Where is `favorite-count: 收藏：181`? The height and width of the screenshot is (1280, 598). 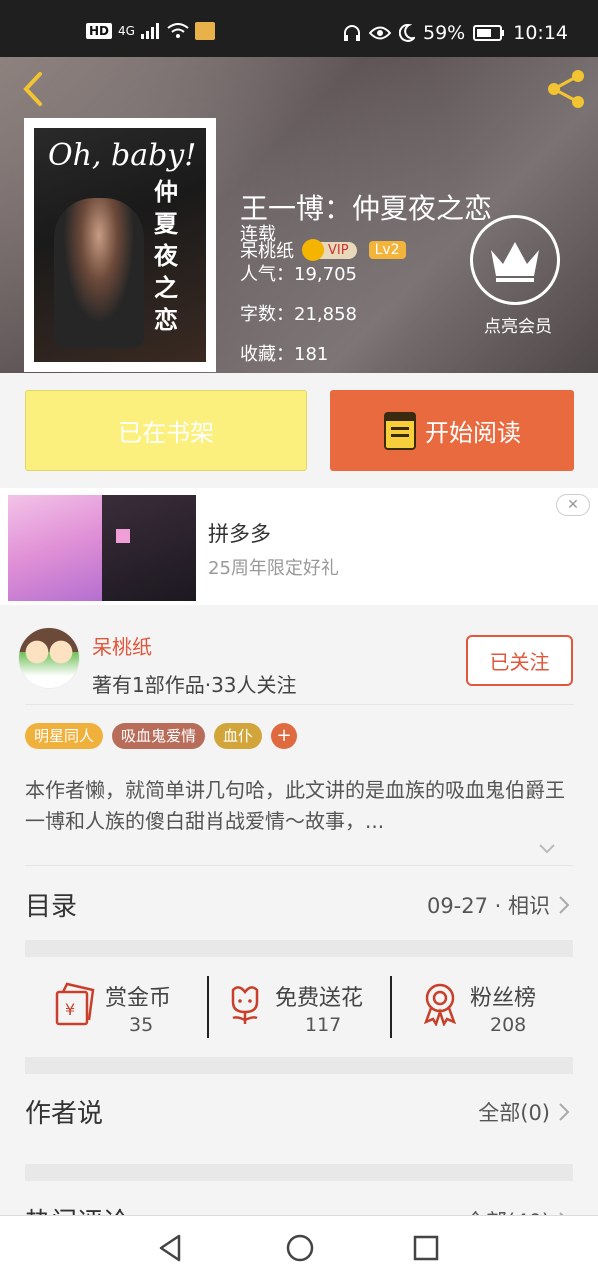 favorite-count: 收藏：181 is located at coordinates (284, 354).